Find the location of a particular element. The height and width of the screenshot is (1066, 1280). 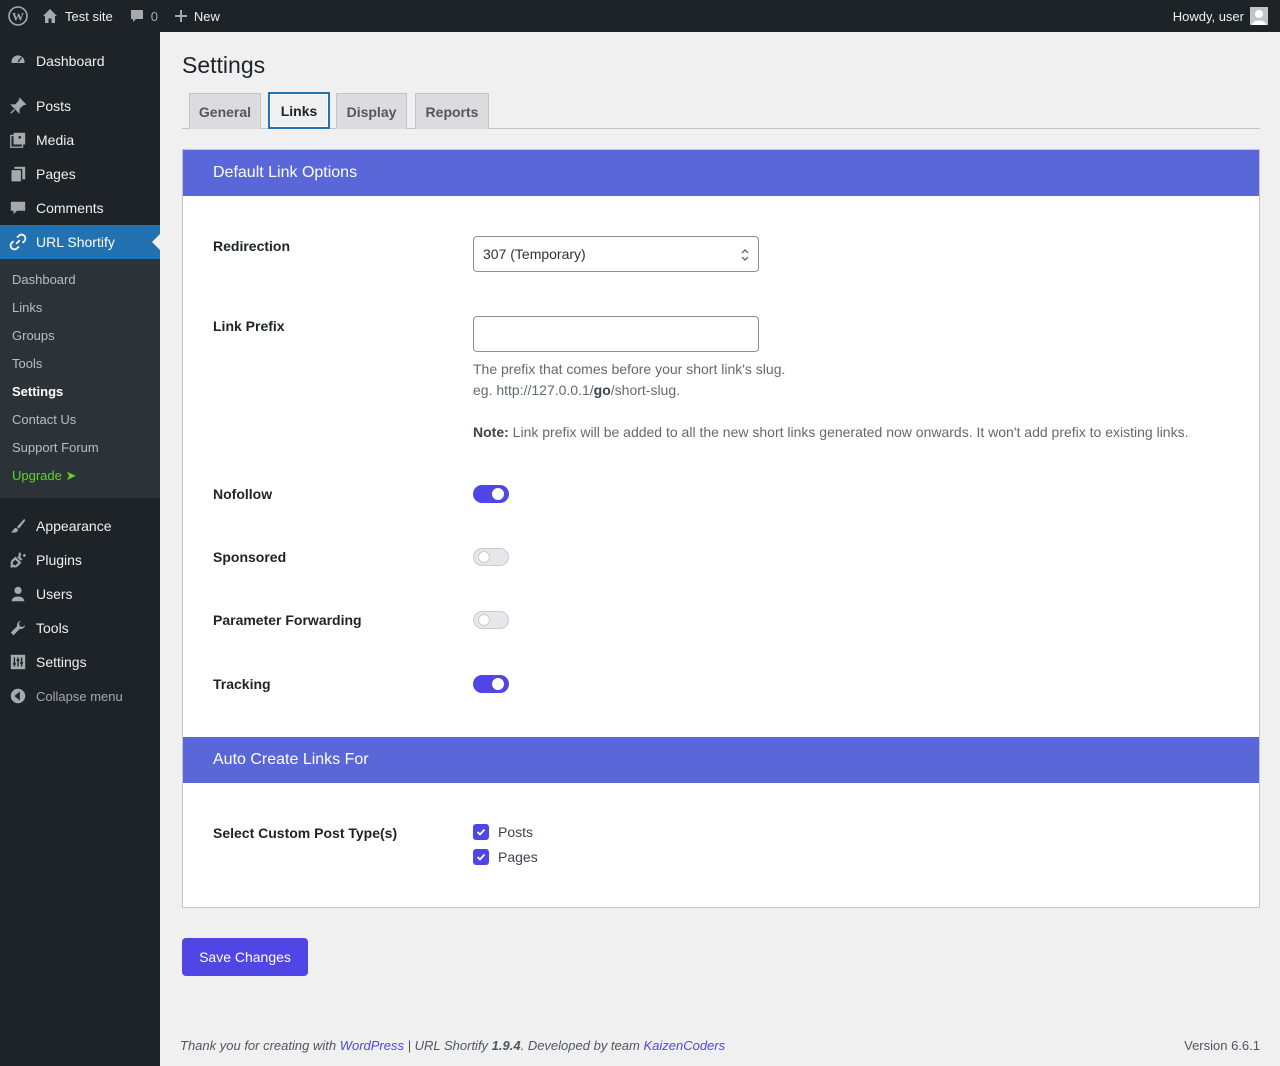

custom-post-types-label: Select Custom Post Type(s) is located at coordinates (305, 833).